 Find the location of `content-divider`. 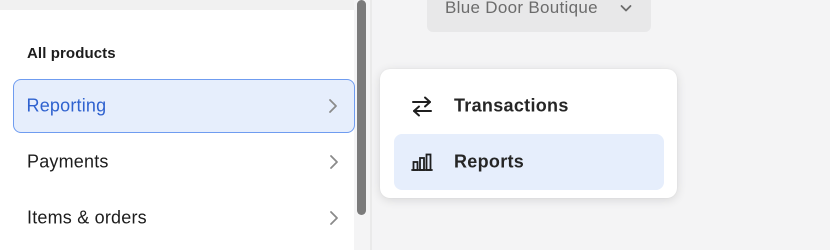

content-divider is located at coordinates (371, 125).